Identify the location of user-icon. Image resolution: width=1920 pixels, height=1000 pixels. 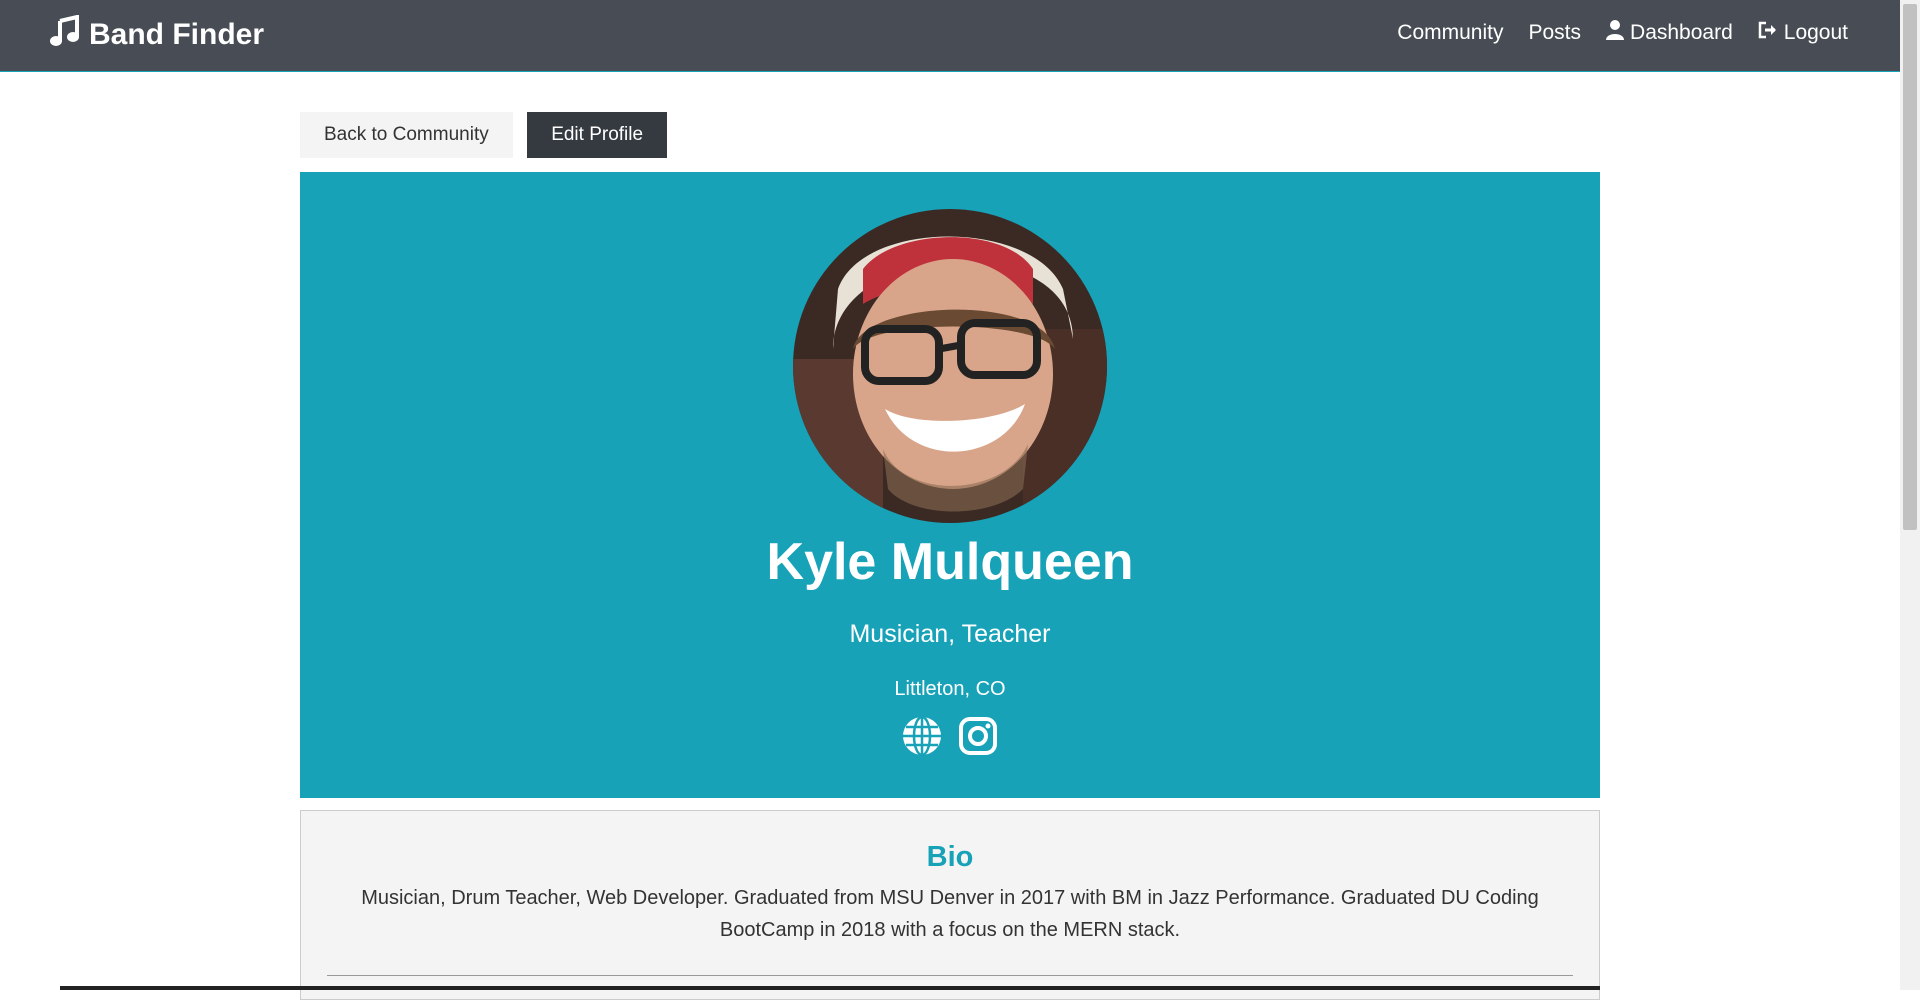
(1618, 33).